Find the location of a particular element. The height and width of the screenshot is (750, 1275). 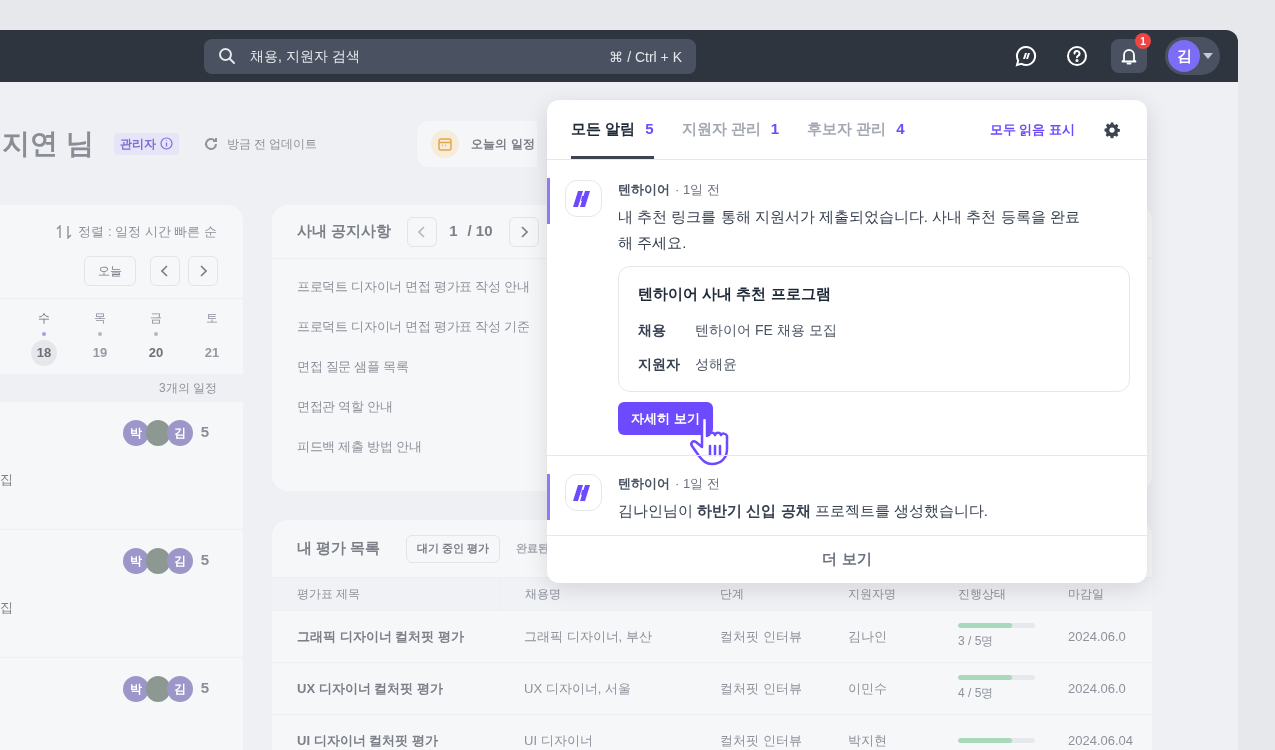

calendar-day: 금 20 is located at coordinates (156, 337).